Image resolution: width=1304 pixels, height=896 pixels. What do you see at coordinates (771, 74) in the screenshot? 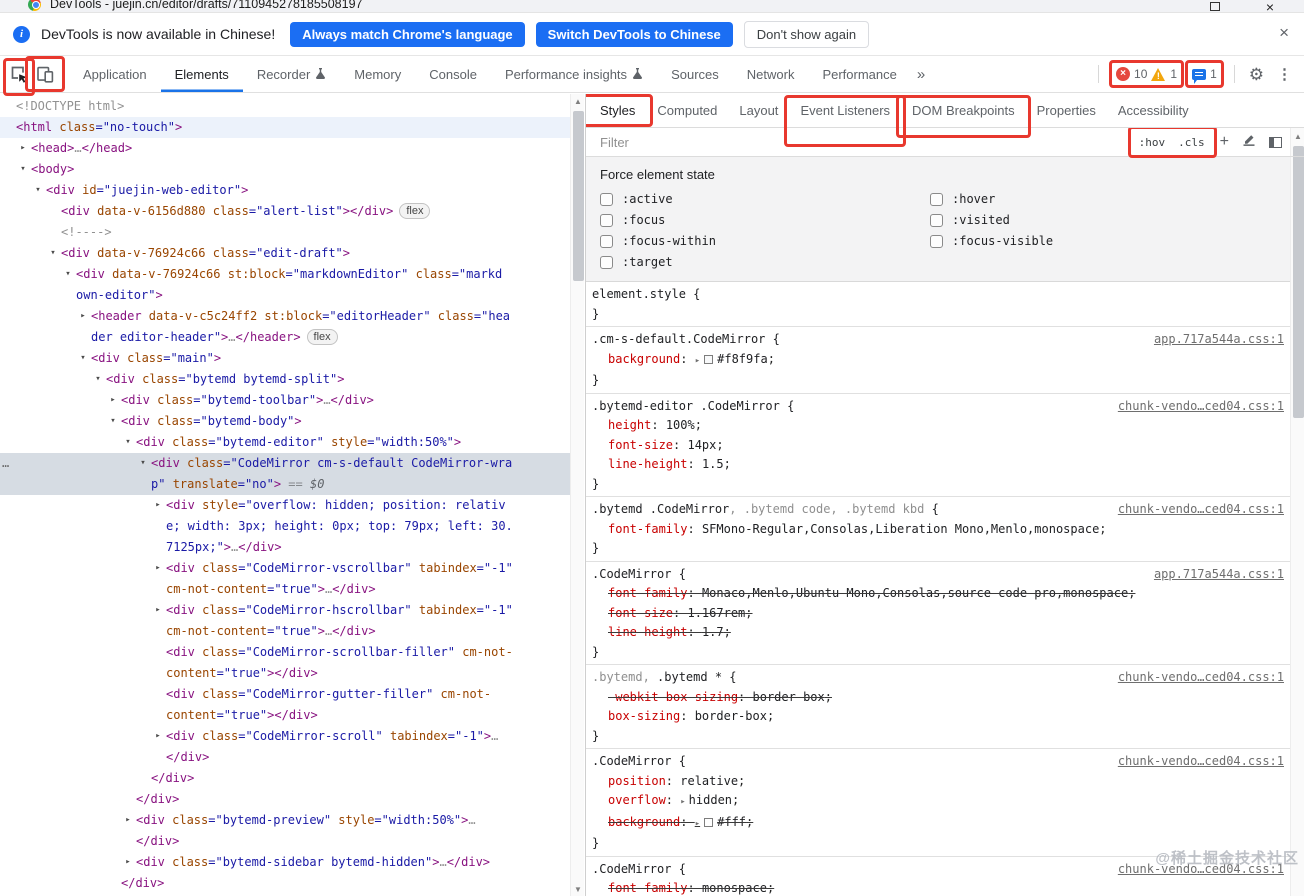
I see `tab-network: Network` at bounding box center [771, 74].